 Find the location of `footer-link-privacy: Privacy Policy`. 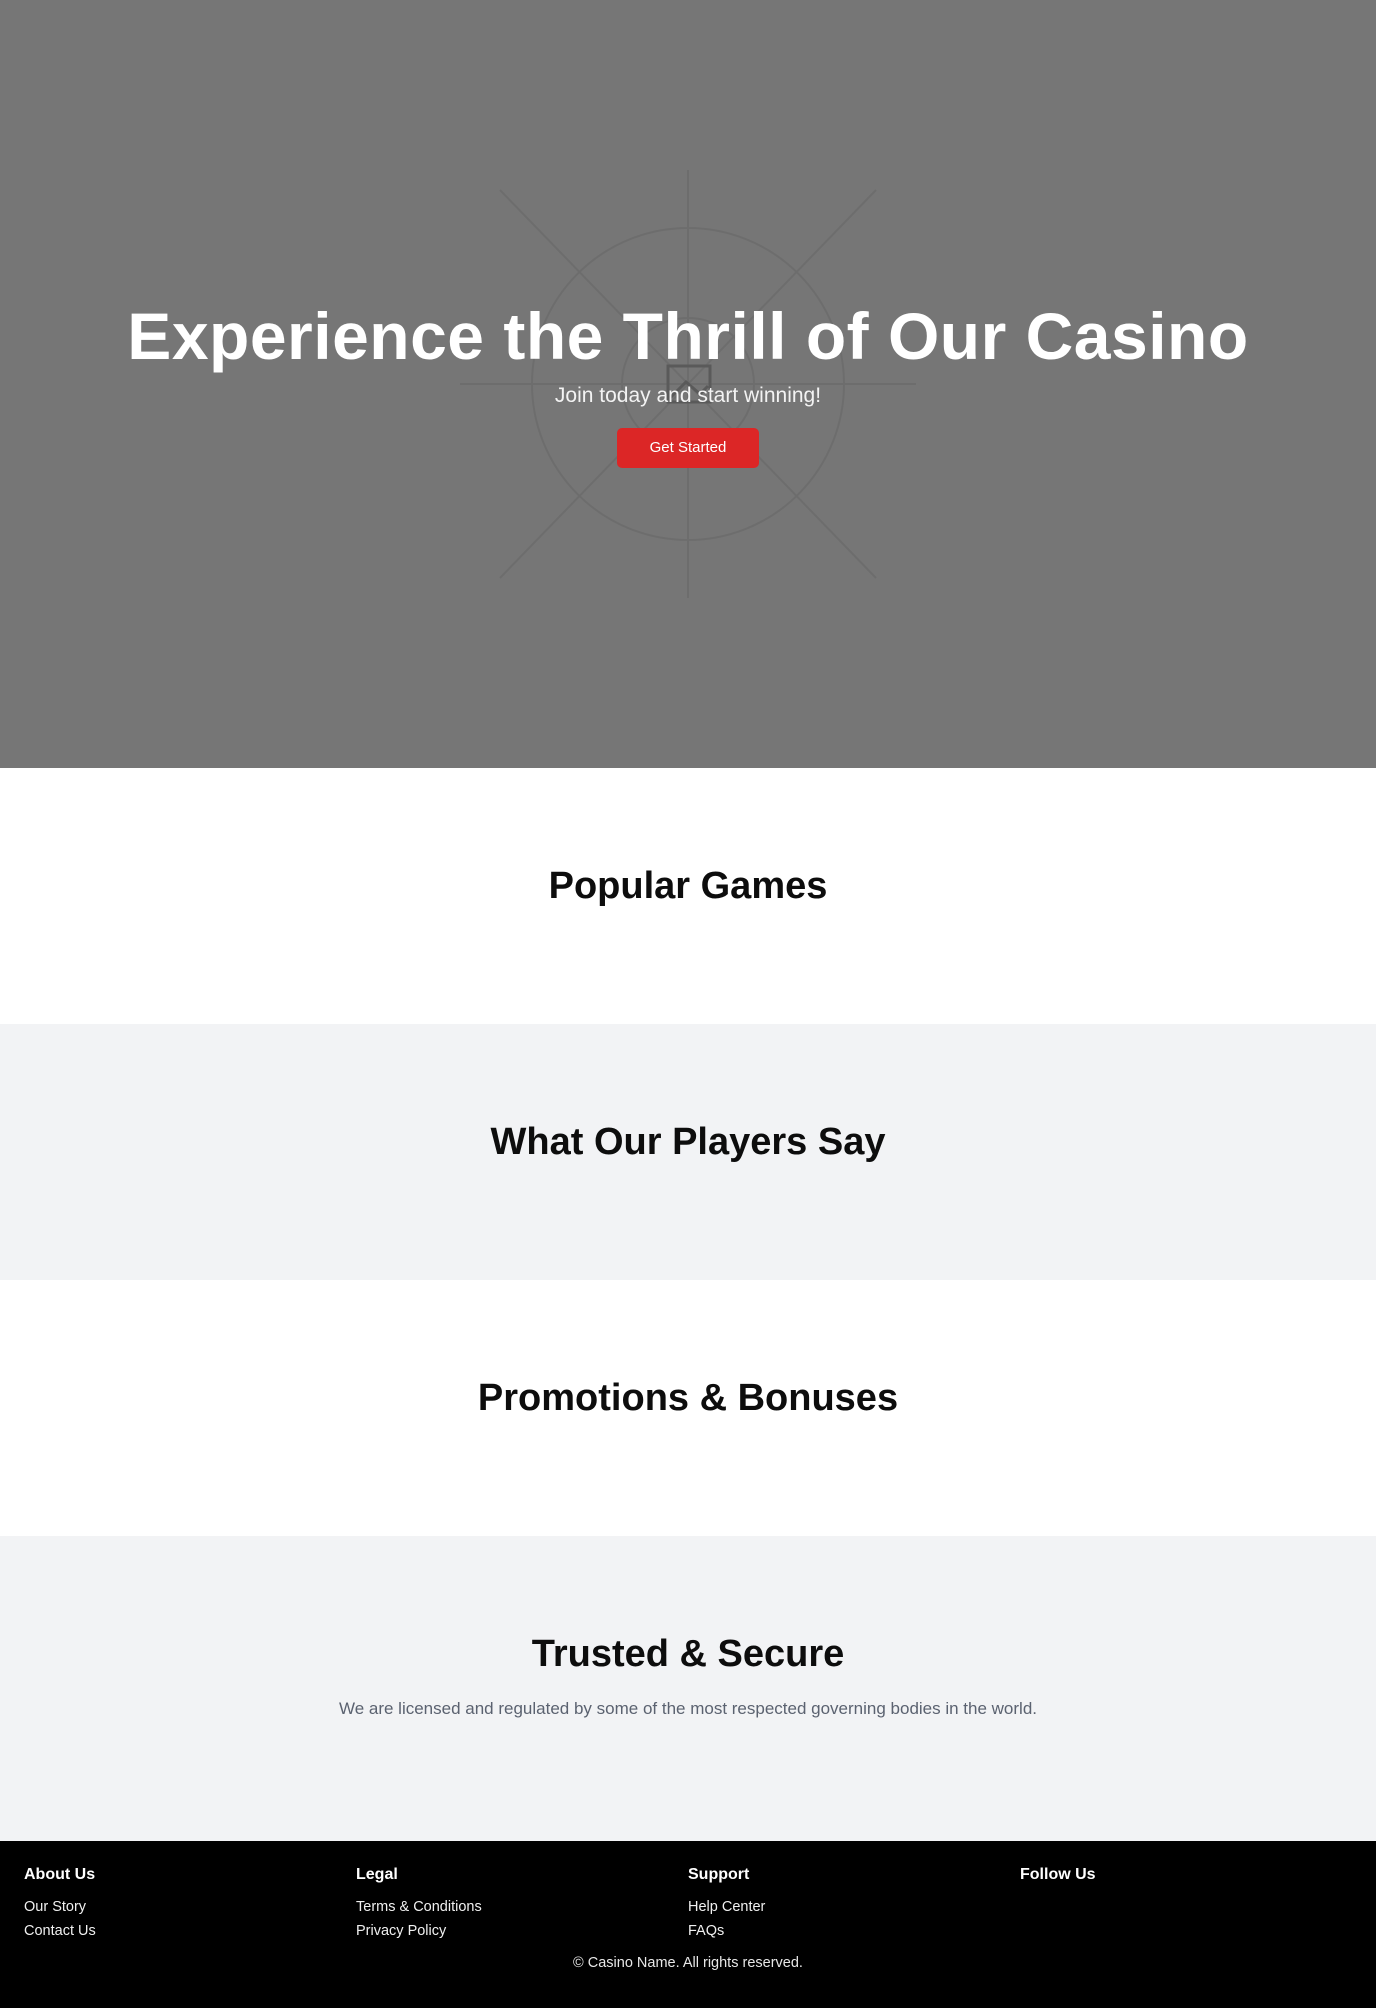

footer-link-privacy: Privacy Policy is located at coordinates (522, 1931).